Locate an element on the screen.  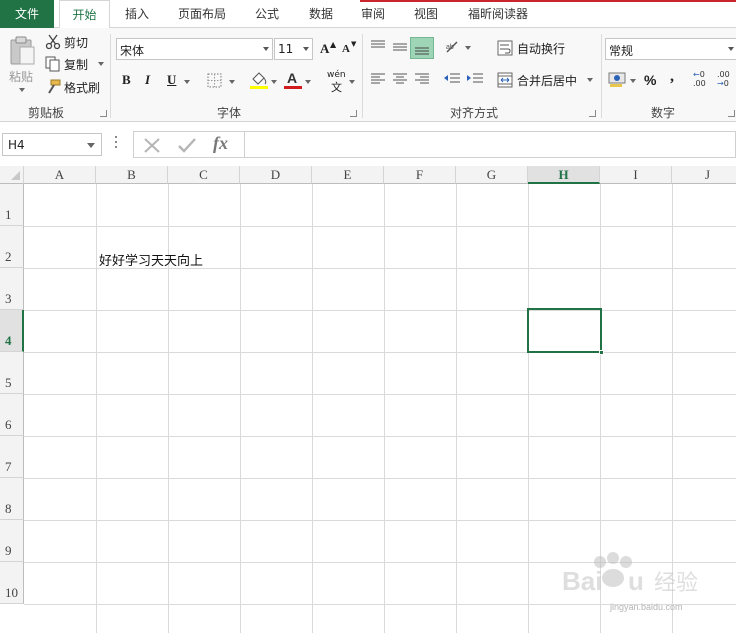
align-right-icon is located at coordinates (422, 79).